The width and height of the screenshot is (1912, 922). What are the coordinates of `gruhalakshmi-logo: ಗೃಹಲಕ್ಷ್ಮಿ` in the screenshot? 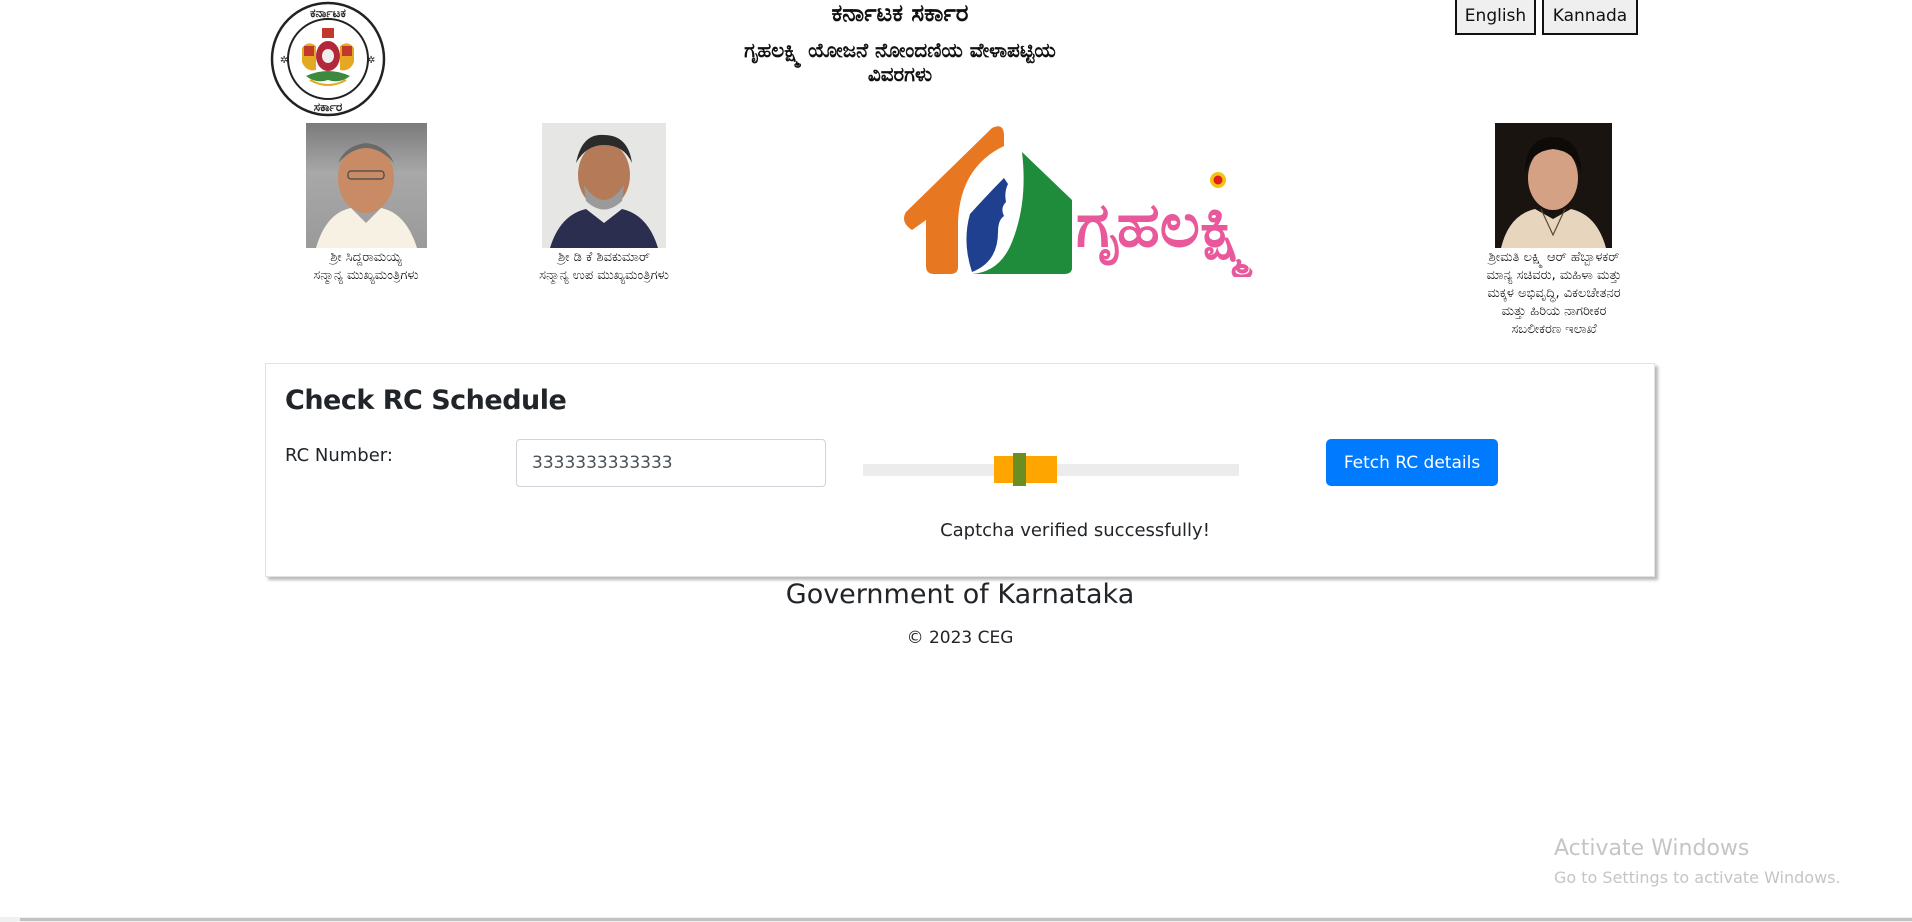 It's located at (1078, 201).